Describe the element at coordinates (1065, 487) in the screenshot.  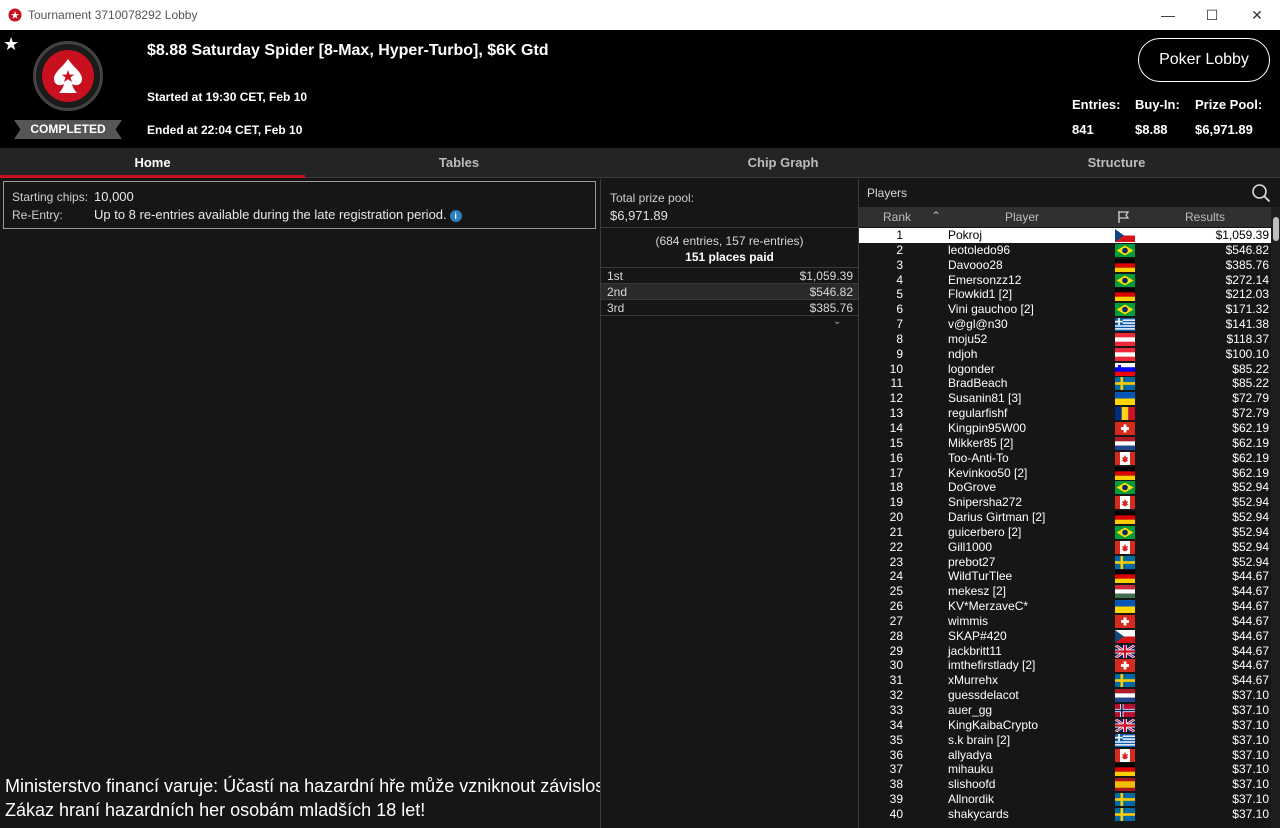
I see `player-row: 18 DoGrove $52.94` at that location.